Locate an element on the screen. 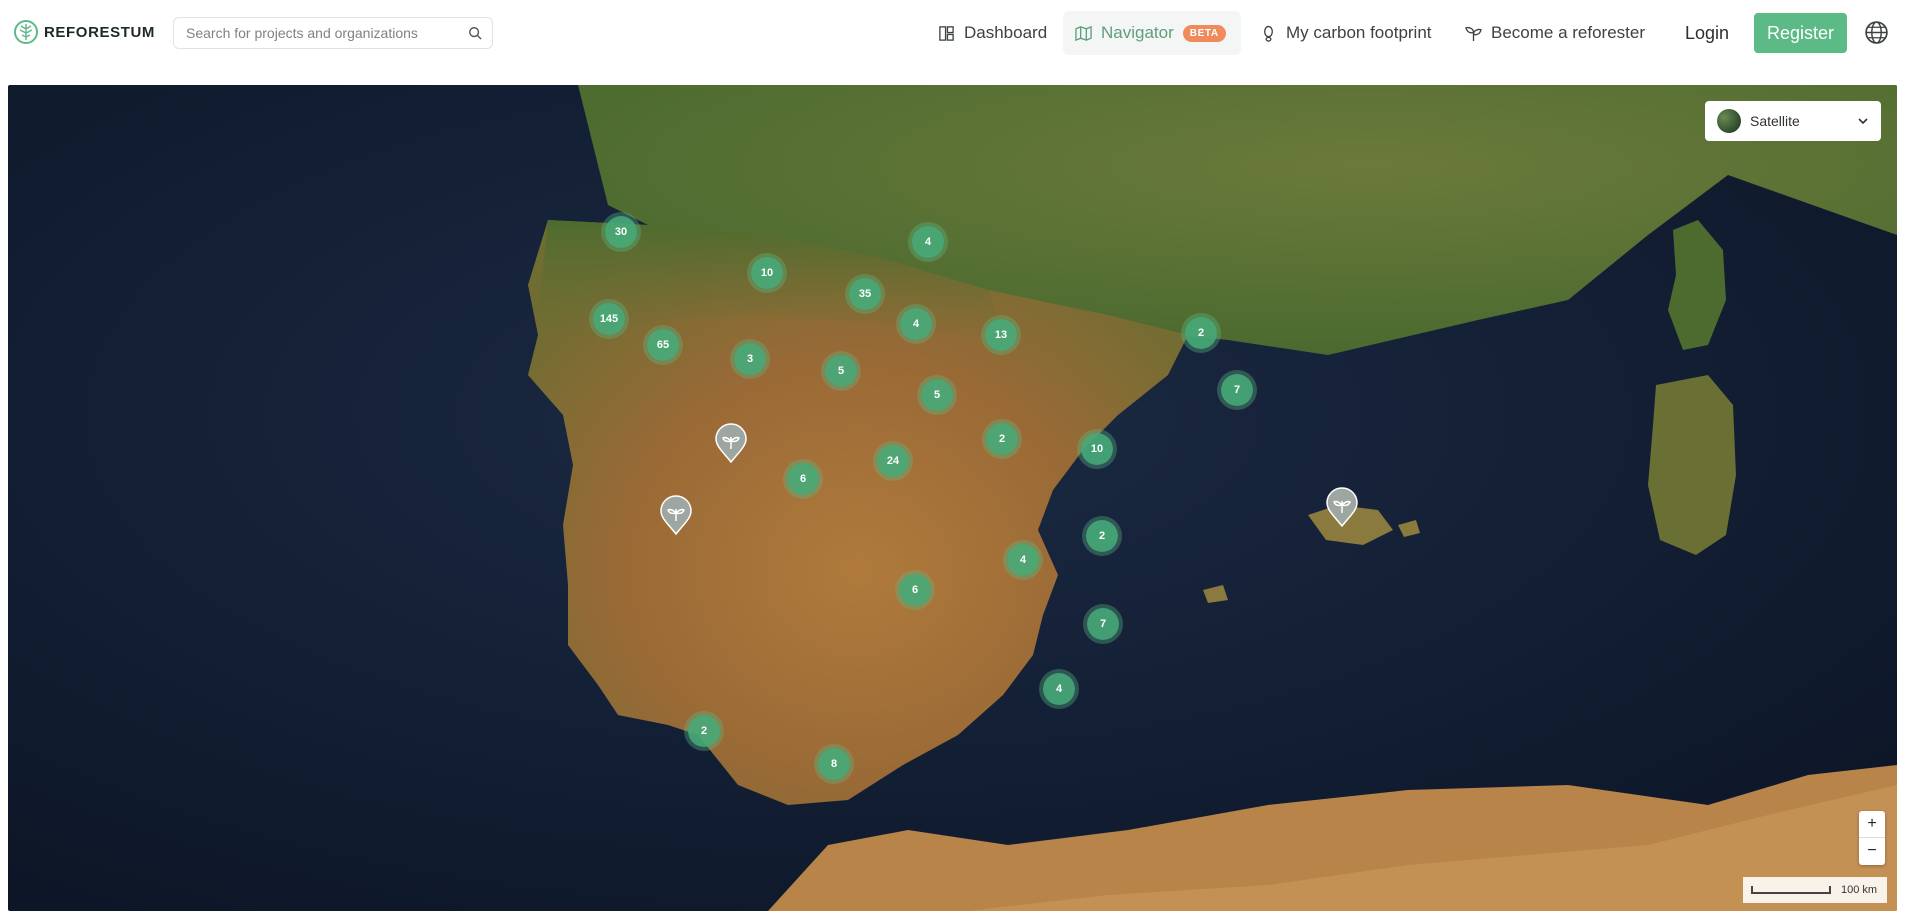 The image size is (1905, 915). nav-carbon-footprint: My carbon footprint is located at coordinates (1346, 33).